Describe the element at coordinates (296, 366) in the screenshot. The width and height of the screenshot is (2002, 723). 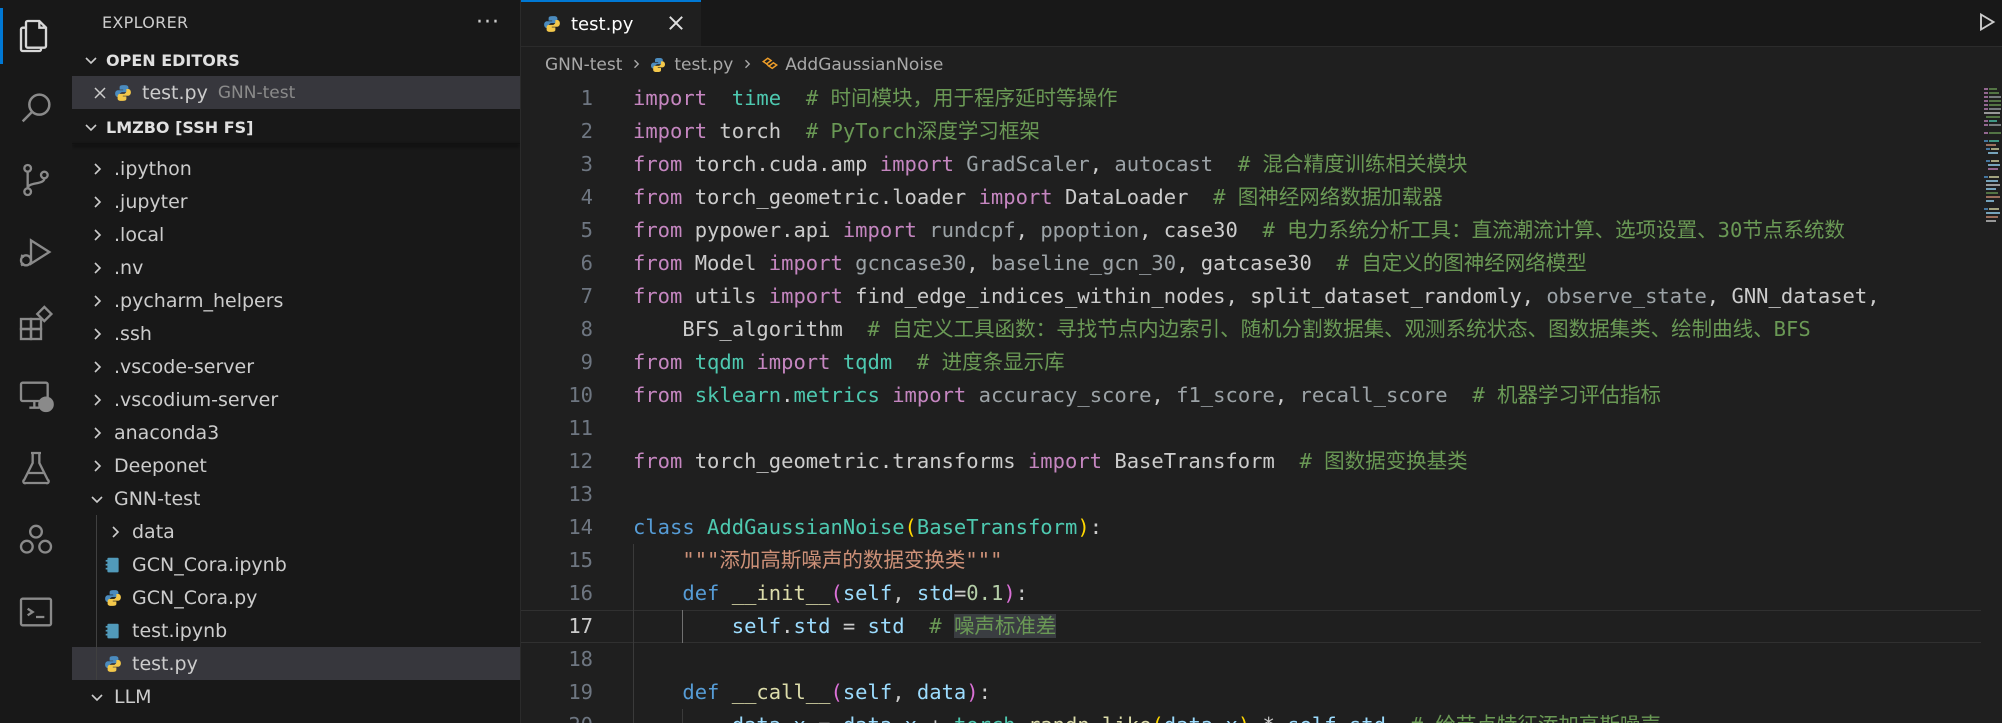
I see `folder-item: .vscode-server` at that location.